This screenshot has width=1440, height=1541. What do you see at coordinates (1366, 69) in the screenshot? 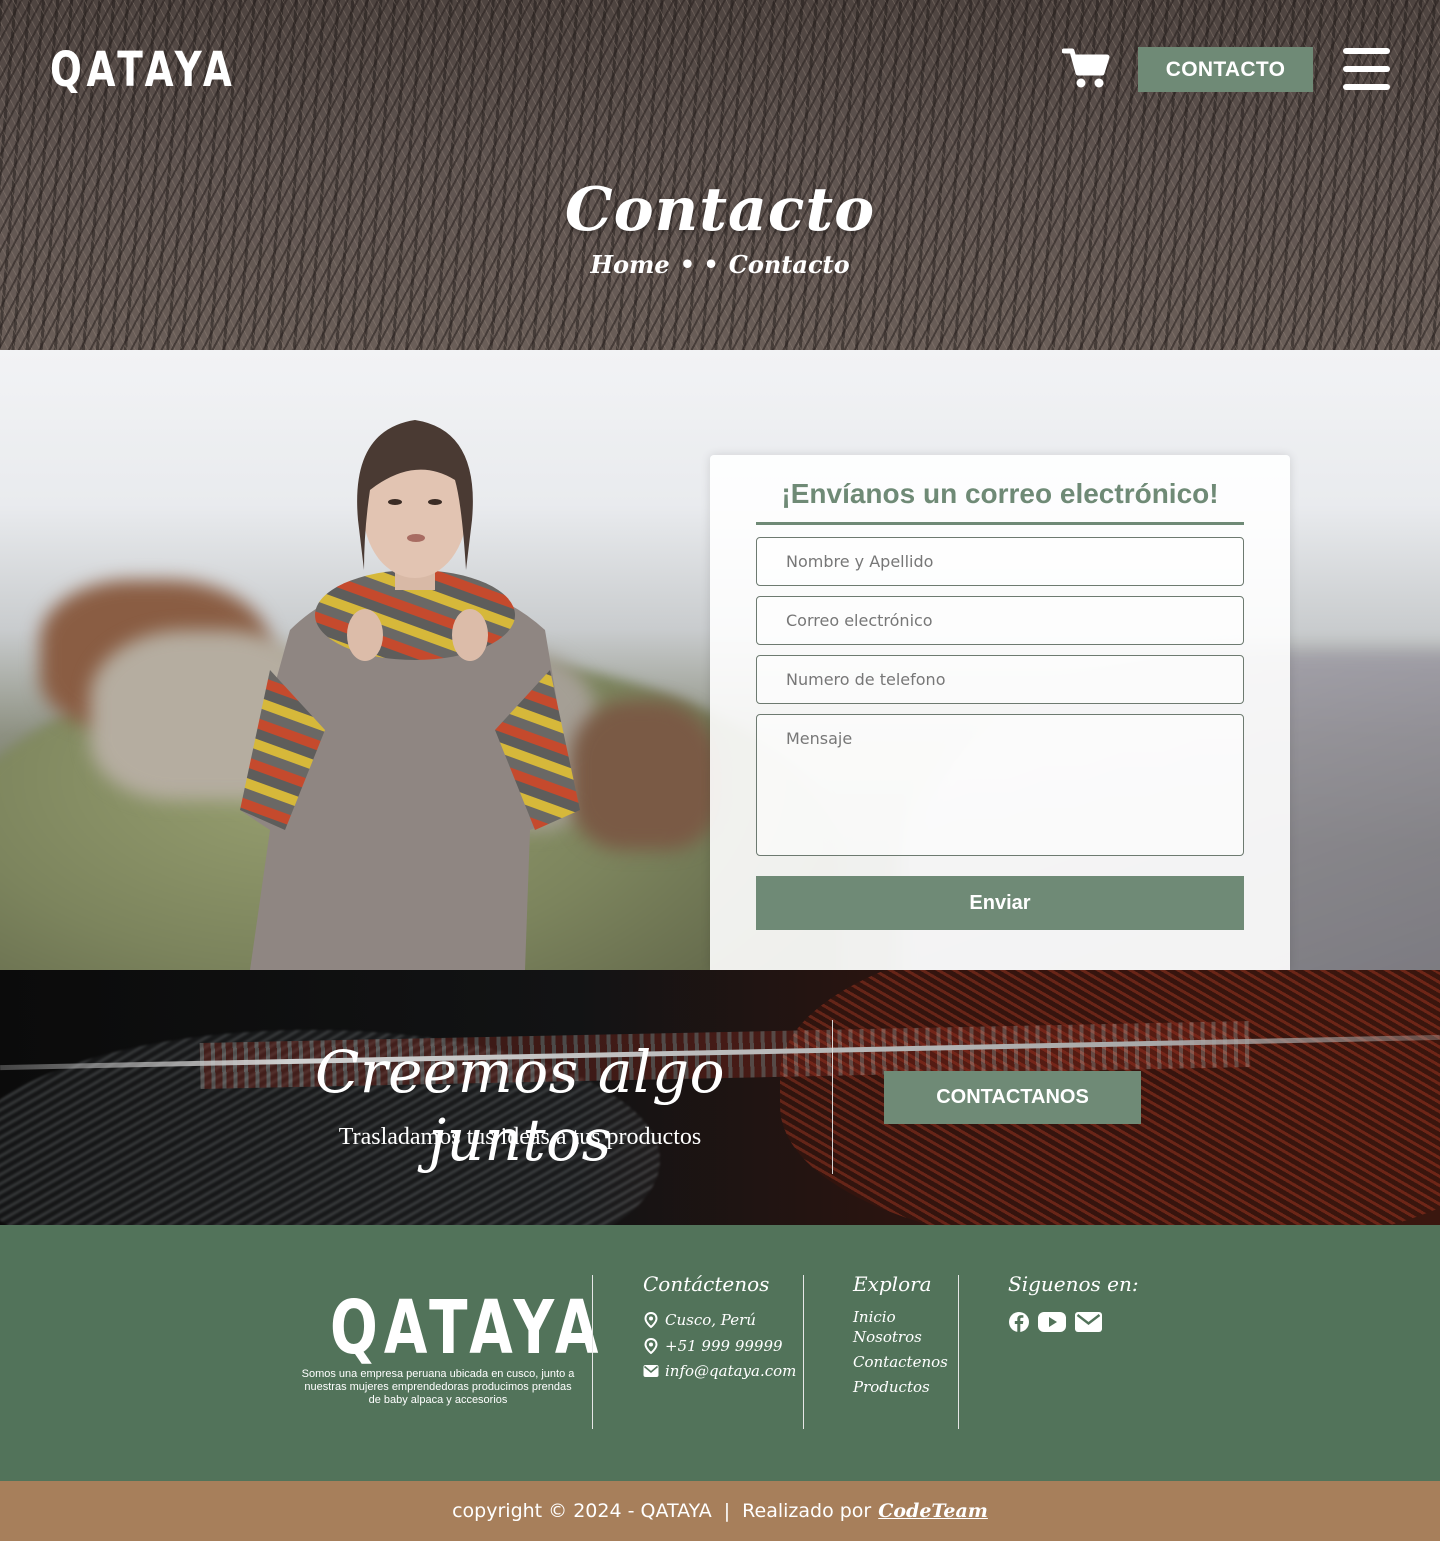
I see `hamburger-menu-icon` at bounding box center [1366, 69].